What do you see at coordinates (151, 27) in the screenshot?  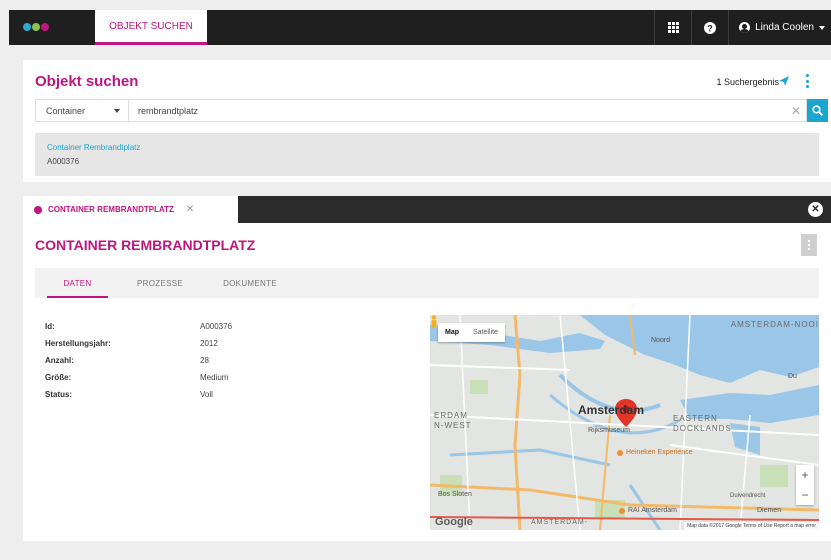 I see `tab-objekt-suchen: OBJEKT SUCHEN` at bounding box center [151, 27].